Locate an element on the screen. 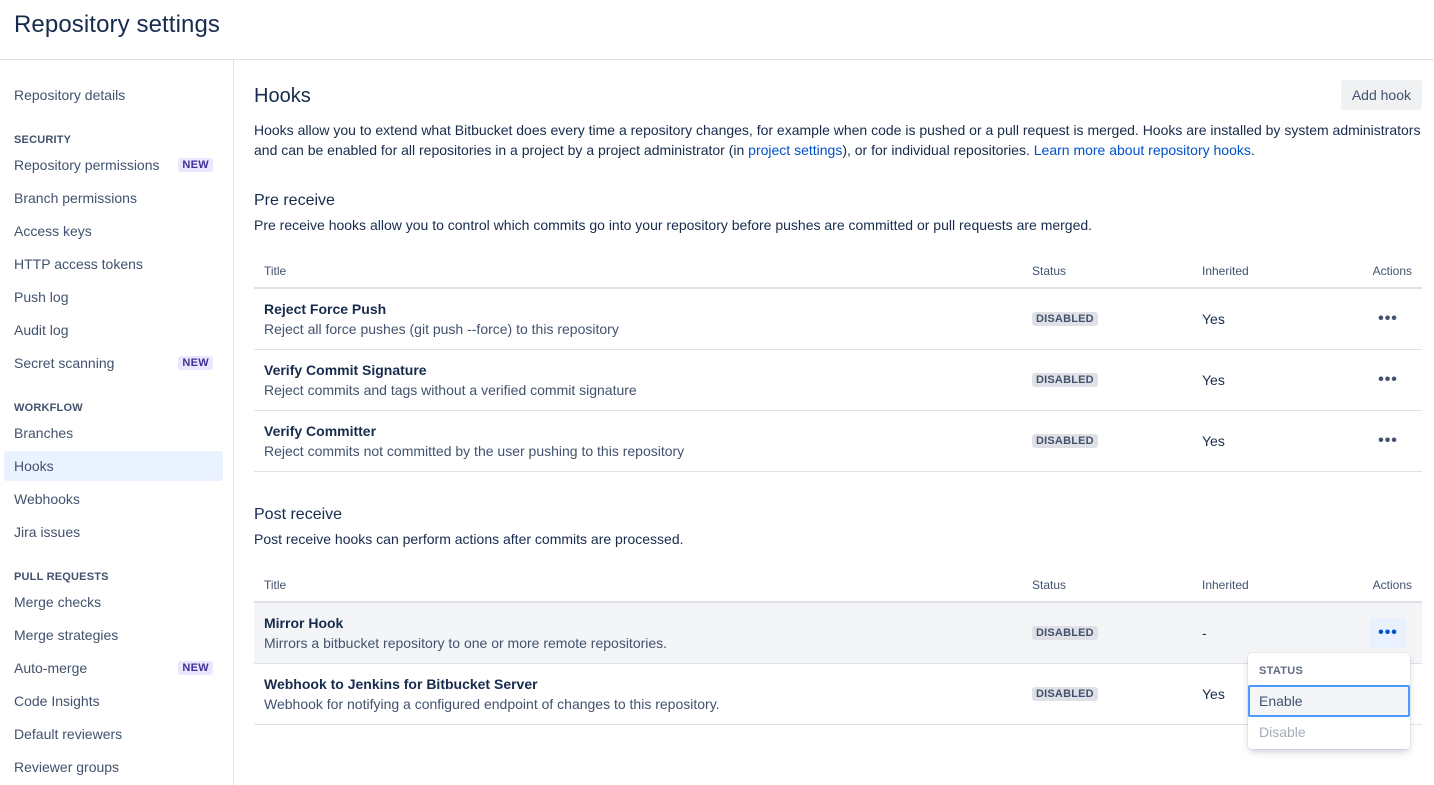 The width and height of the screenshot is (1434, 785). sidebar-item-http-access-tokens: HTTP access tokens is located at coordinates (113, 264).